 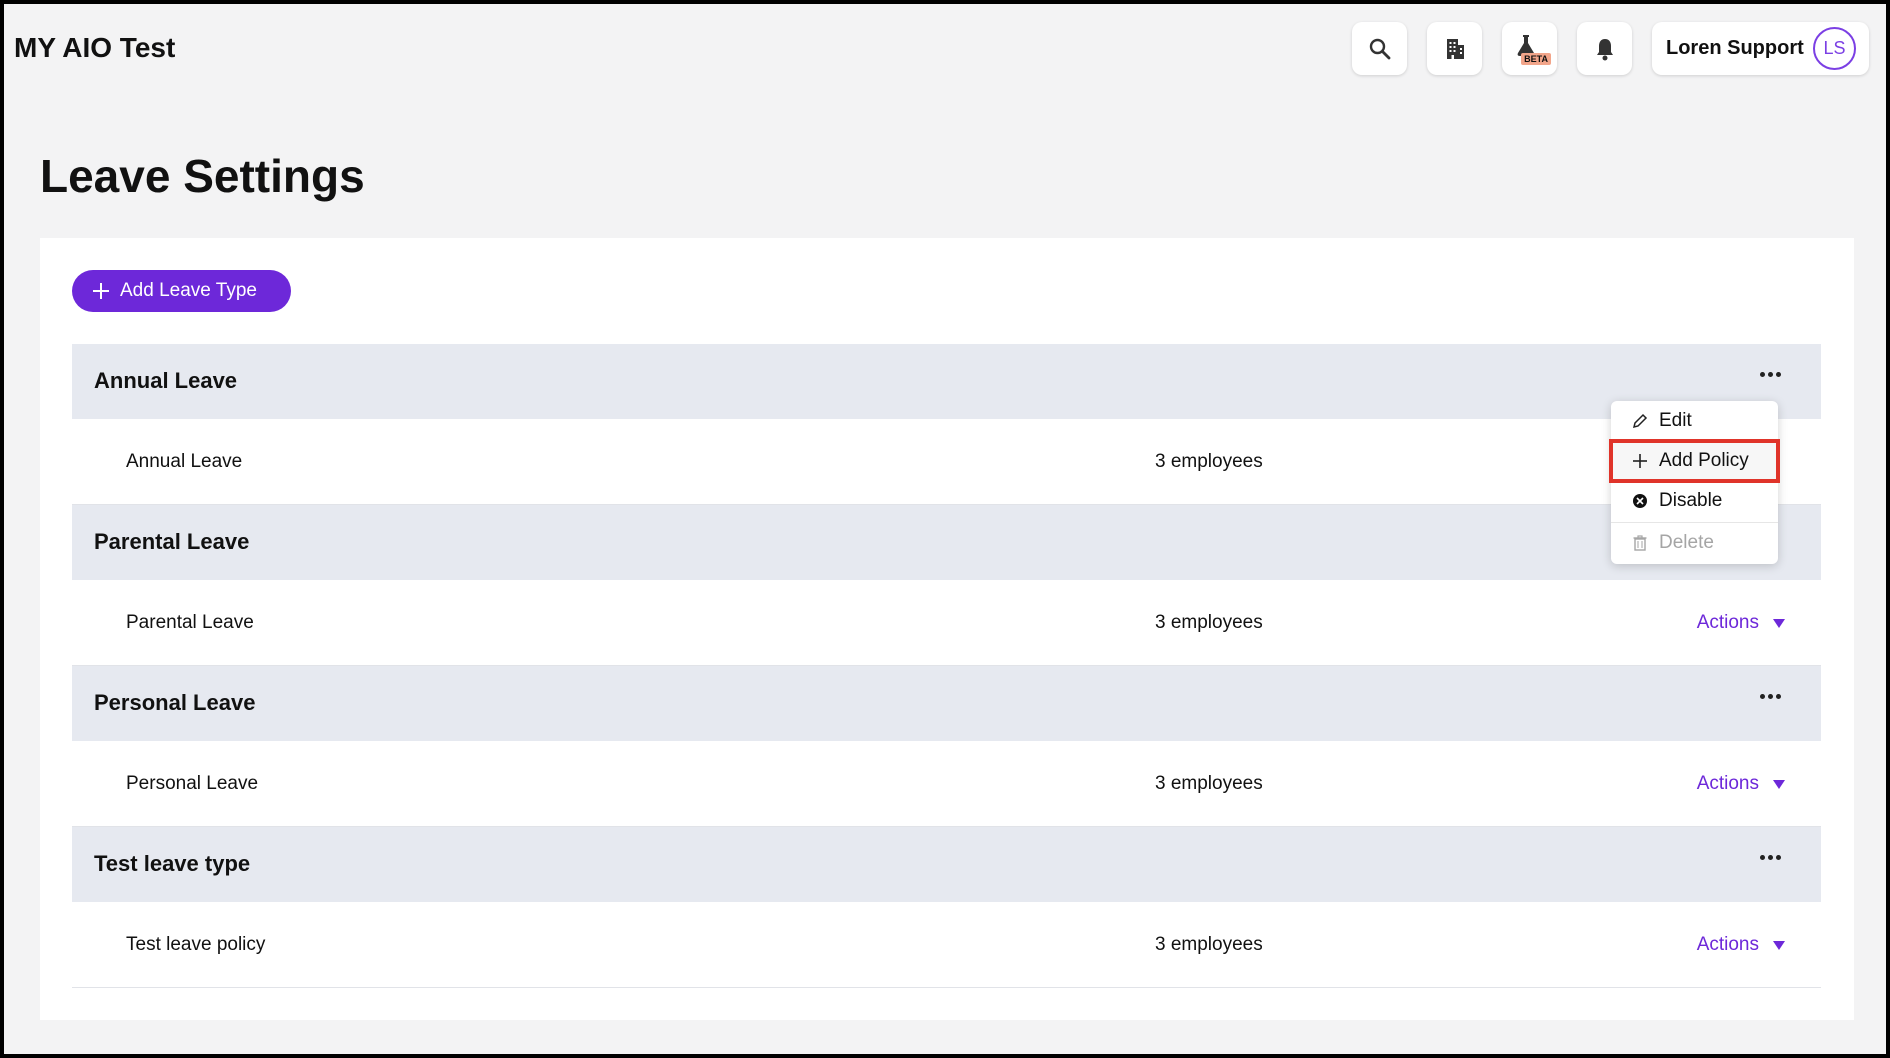 What do you see at coordinates (946, 623) in the screenshot?
I see `policy-row: Parental Leave 3 employees Actions` at bounding box center [946, 623].